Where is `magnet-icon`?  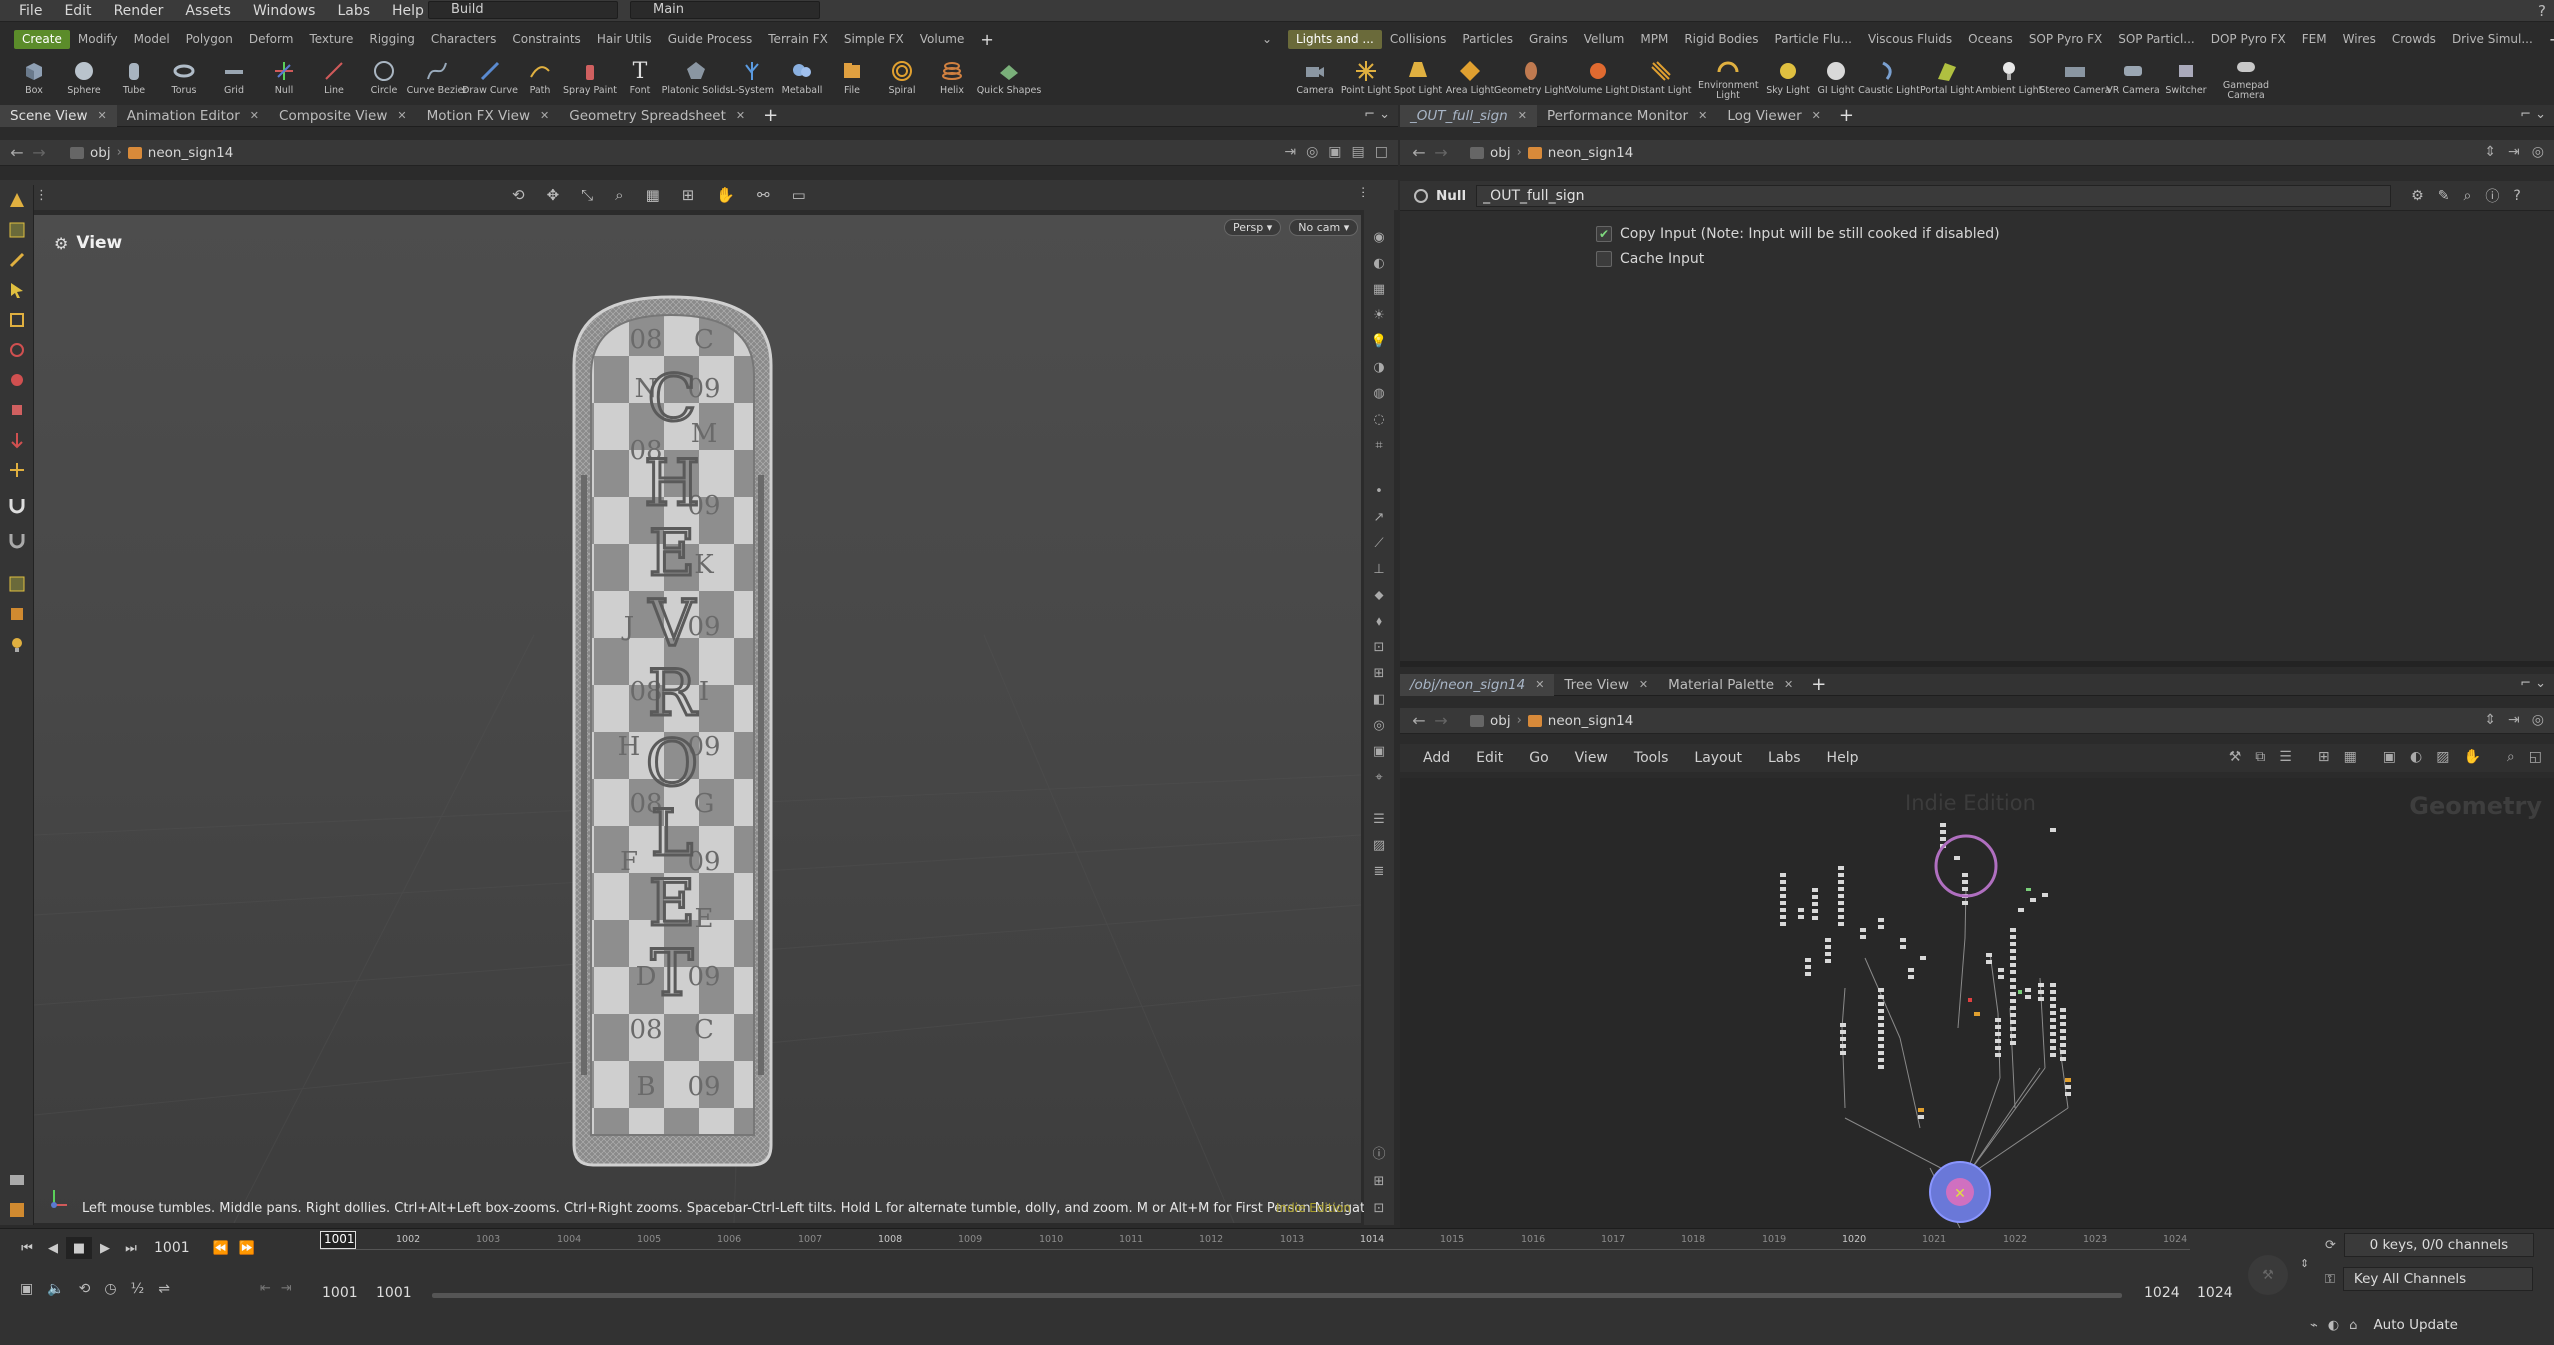
magnet-icon is located at coordinates (17, 505).